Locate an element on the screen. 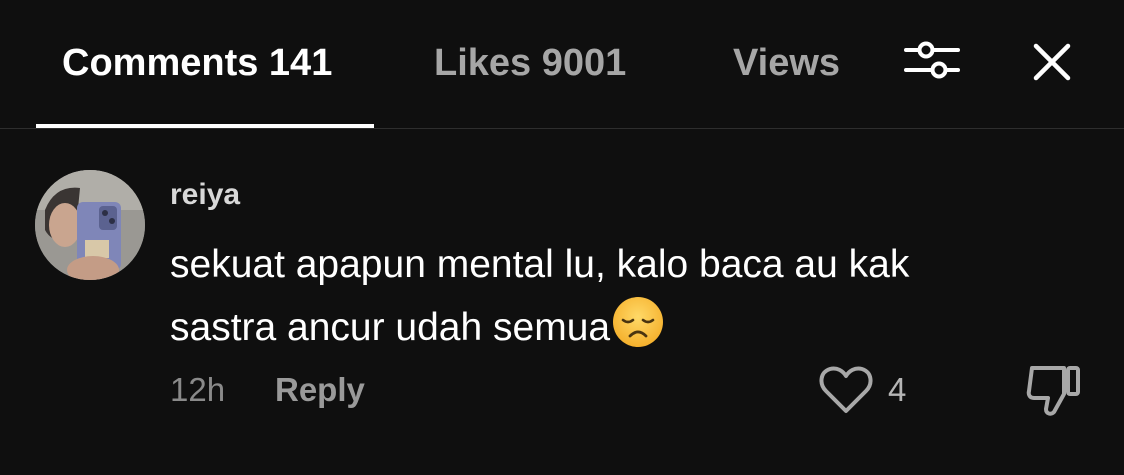 The width and height of the screenshot is (1124, 475). disappointed-face-emoji-icon is located at coordinates (638, 322).